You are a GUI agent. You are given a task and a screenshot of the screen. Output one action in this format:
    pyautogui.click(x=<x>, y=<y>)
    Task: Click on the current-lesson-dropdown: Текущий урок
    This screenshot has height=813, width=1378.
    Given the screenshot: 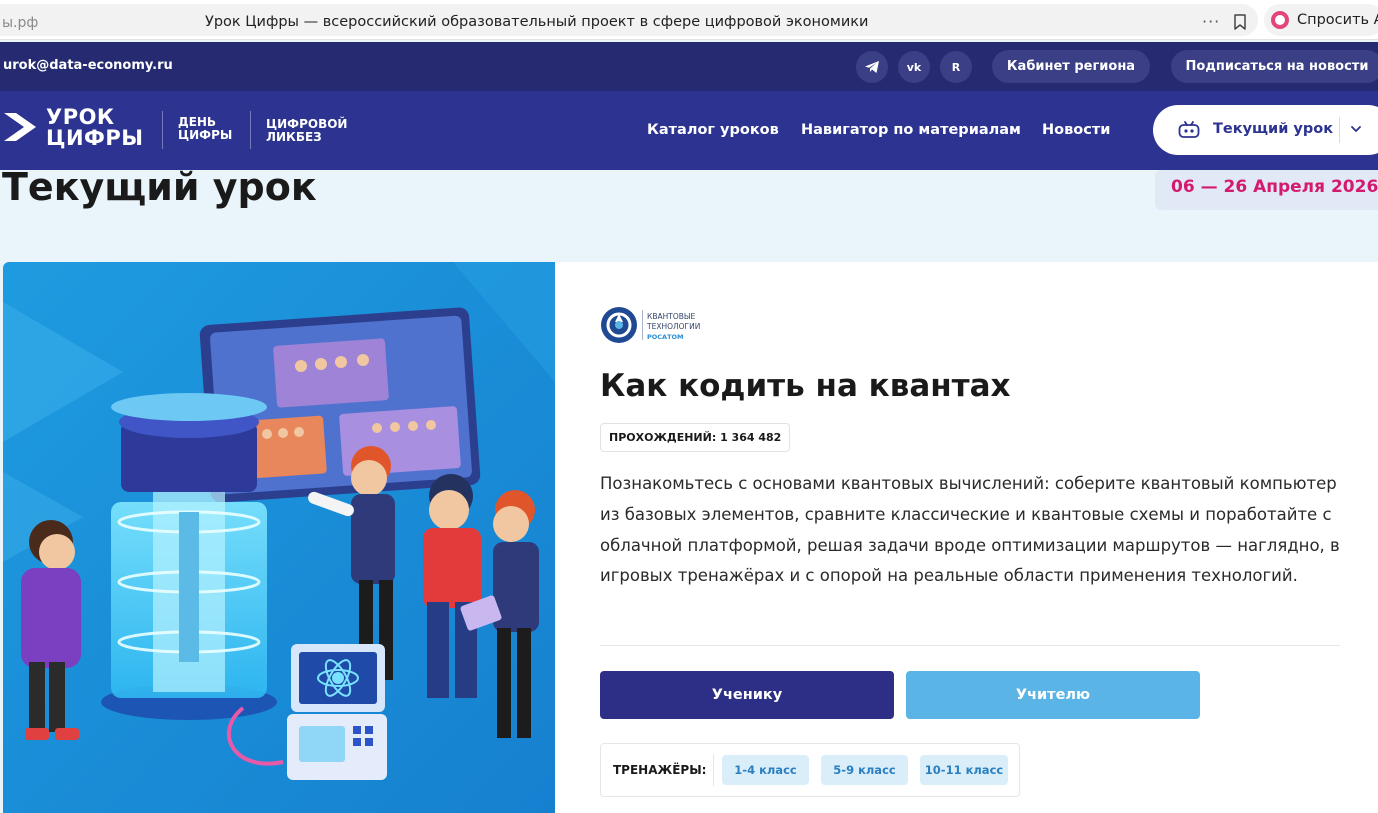 What is the action you would take?
    pyautogui.click(x=1265, y=130)
    